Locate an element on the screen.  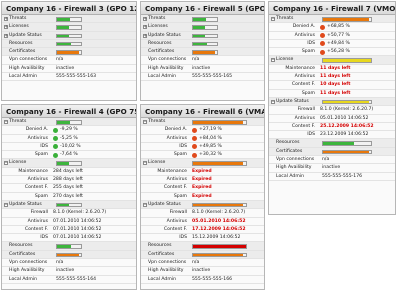
ids-label: IDS is located at coordinates (44, 146).